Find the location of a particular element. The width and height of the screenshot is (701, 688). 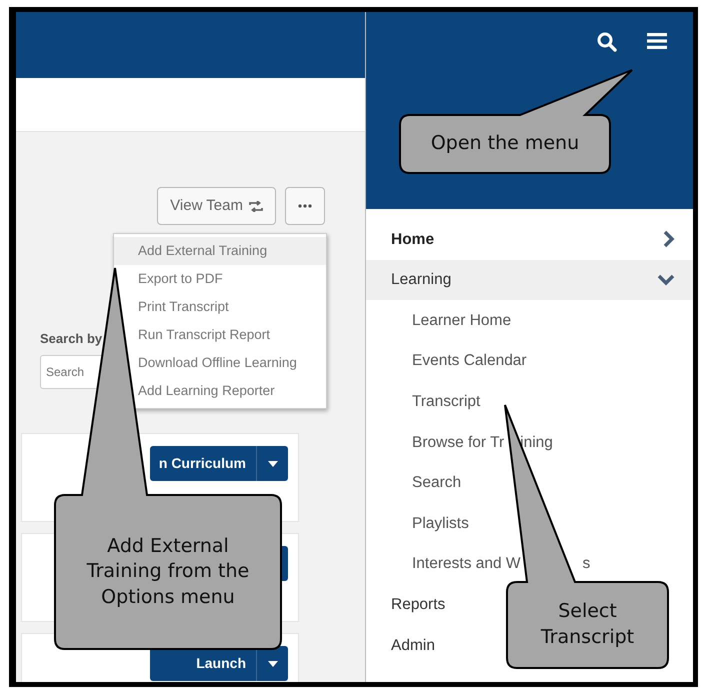

menu-icon is located at coordinates (657, 41).